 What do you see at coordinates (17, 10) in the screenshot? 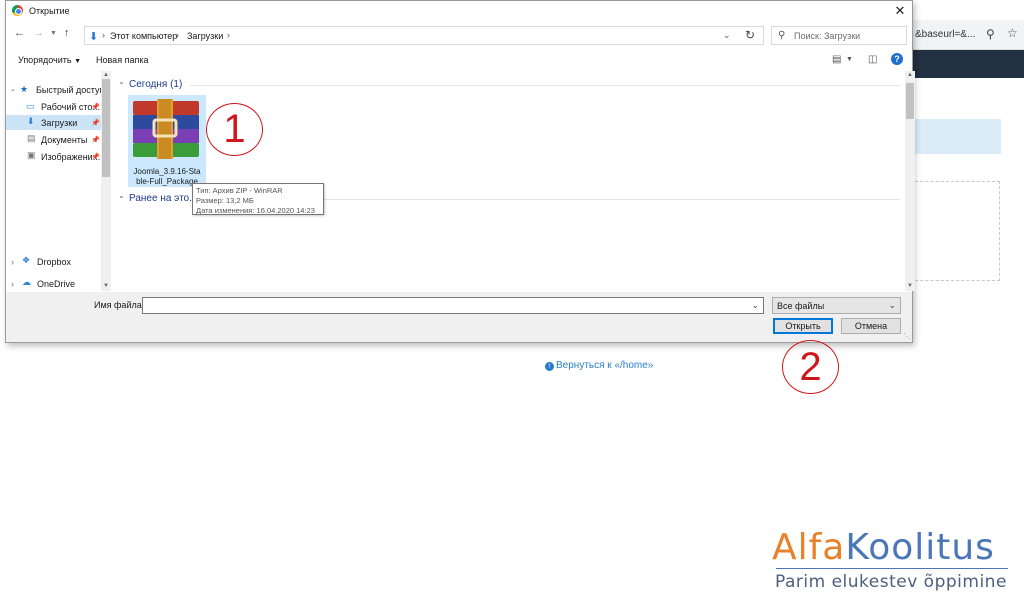
I see `chrome-icon` at bounding box center [17, 10].